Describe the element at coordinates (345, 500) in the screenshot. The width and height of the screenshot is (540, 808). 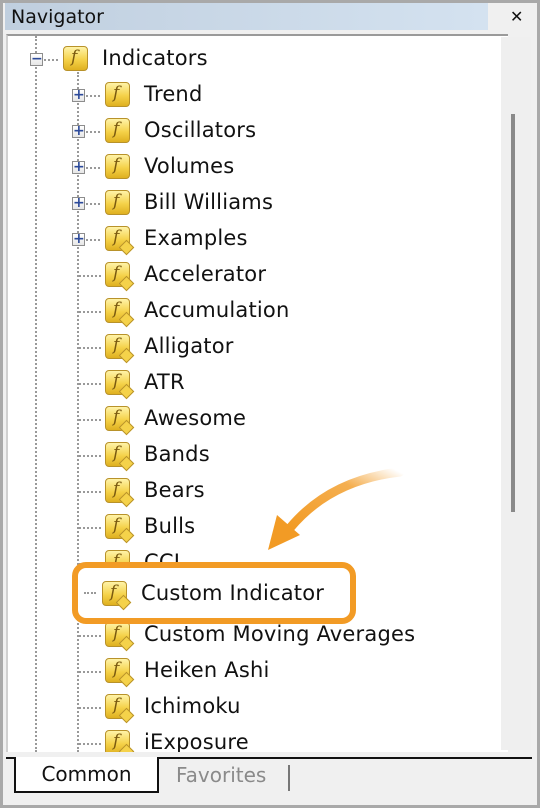
I see `arrow-shaft` at that location.